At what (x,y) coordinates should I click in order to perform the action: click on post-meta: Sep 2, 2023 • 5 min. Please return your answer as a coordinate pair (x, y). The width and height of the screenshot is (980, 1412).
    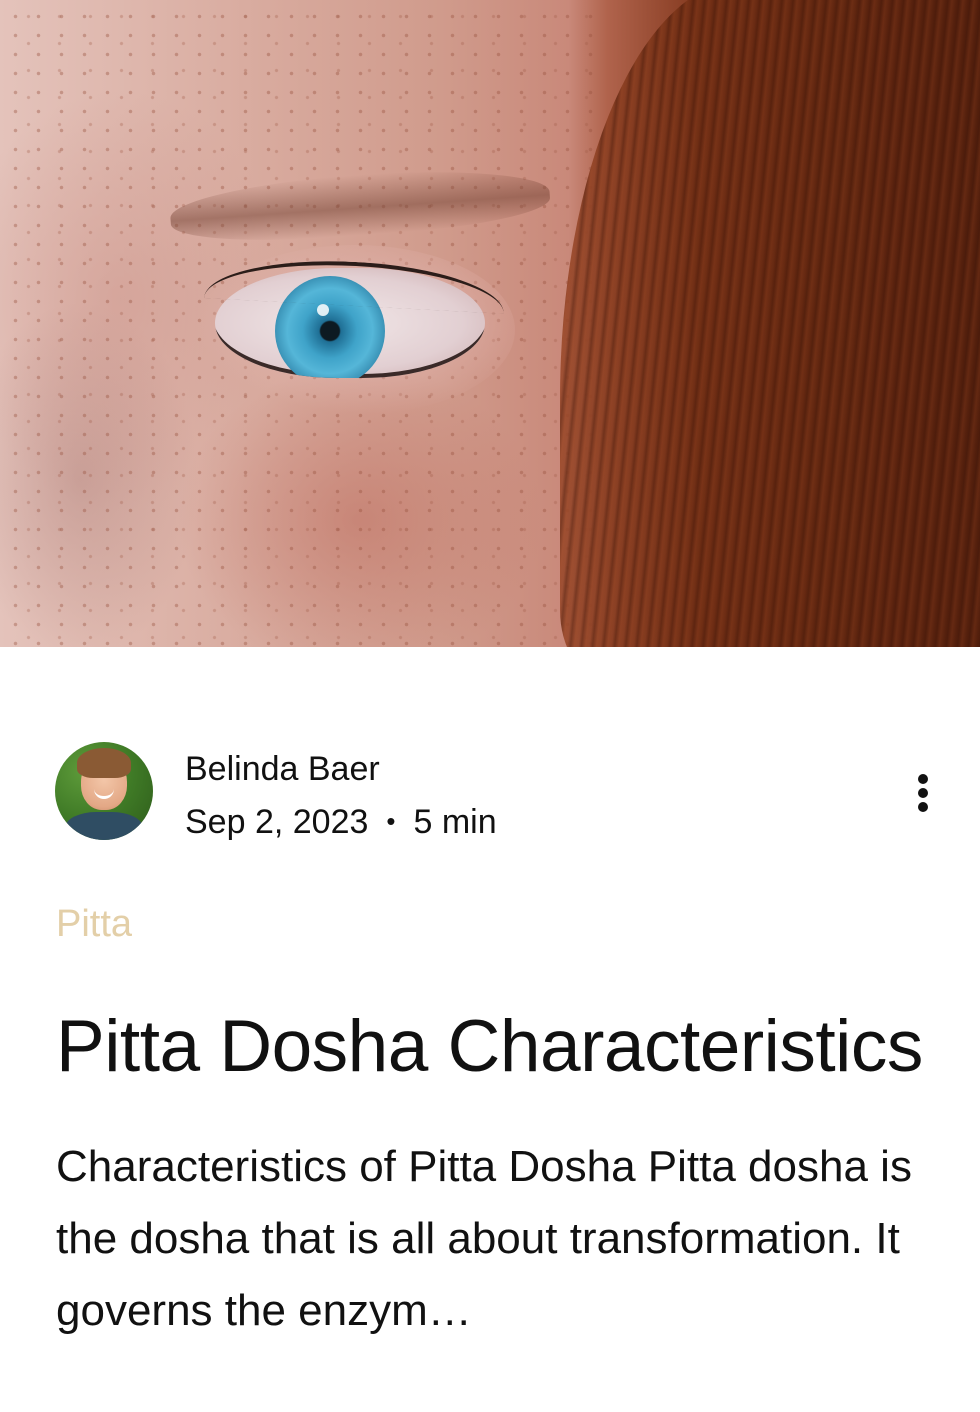
    Looking at the image, I should click on (341, 821).